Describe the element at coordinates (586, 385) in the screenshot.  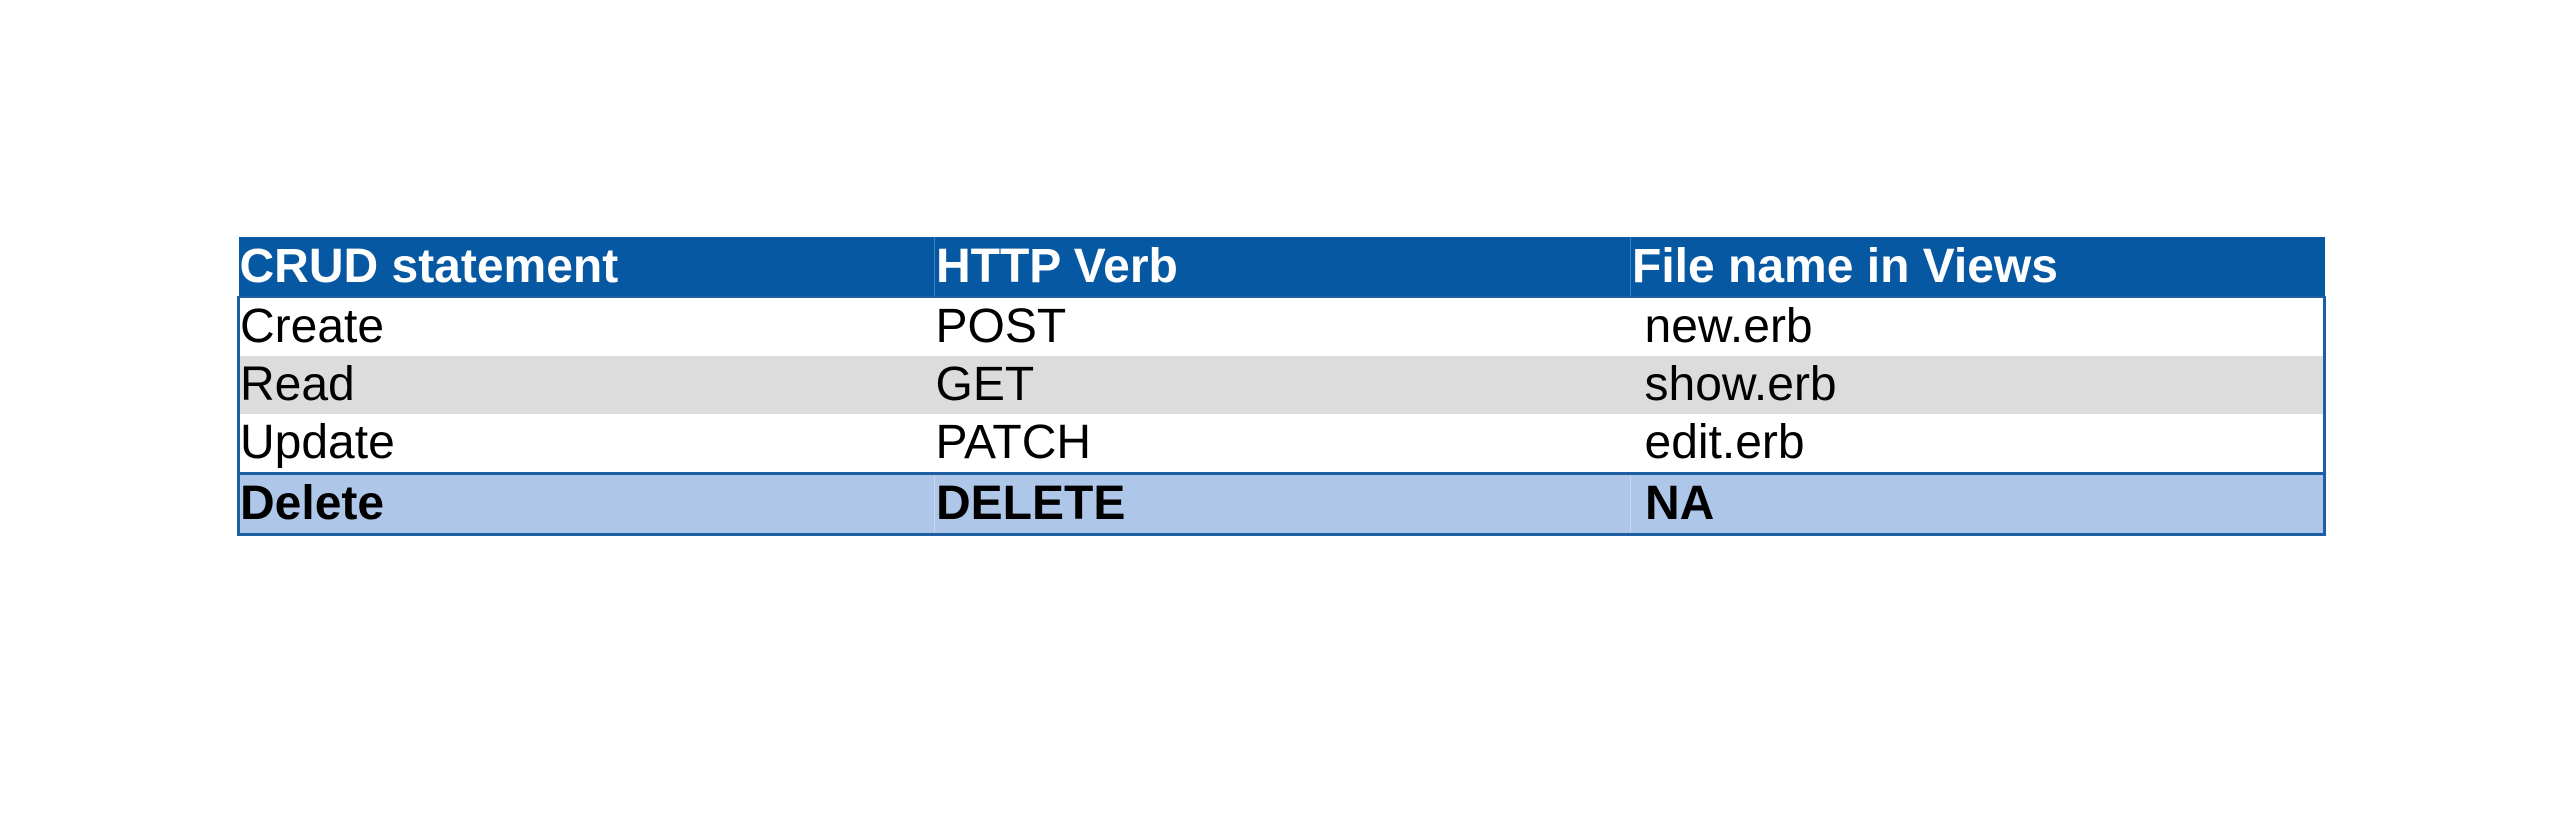
I see `cell-crud: Read` at that location.